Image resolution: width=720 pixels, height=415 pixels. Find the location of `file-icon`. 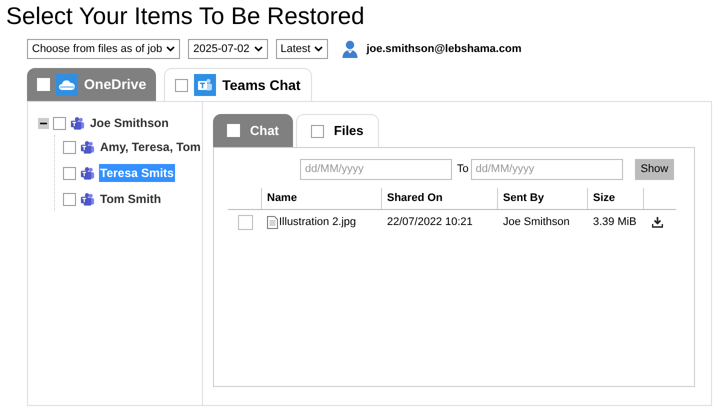

file-icon is located at coordinates (272, 222).